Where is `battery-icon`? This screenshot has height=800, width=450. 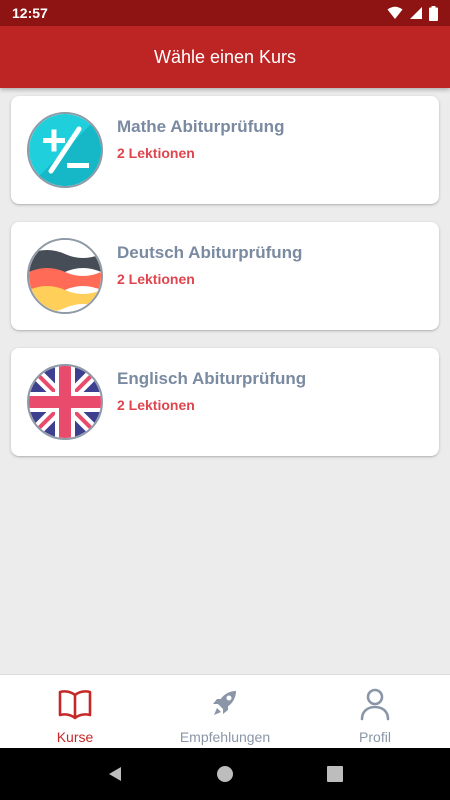
battery-icon is located at coordinates (433, 13).